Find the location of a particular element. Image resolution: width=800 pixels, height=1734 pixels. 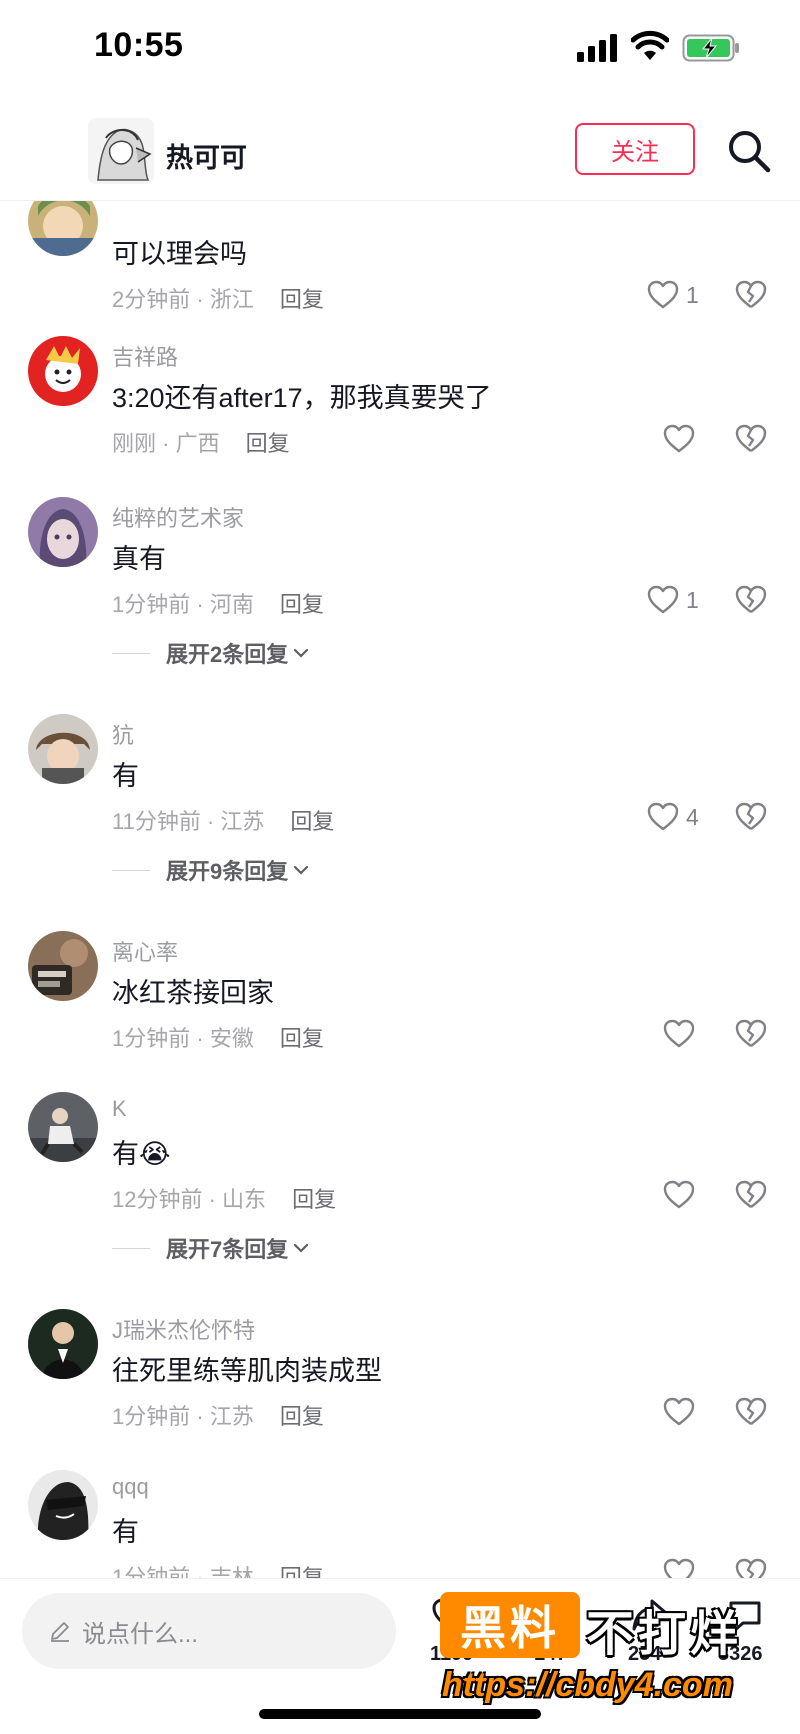

comment-time: 11分钟前 is located at coordinates (156, 821).